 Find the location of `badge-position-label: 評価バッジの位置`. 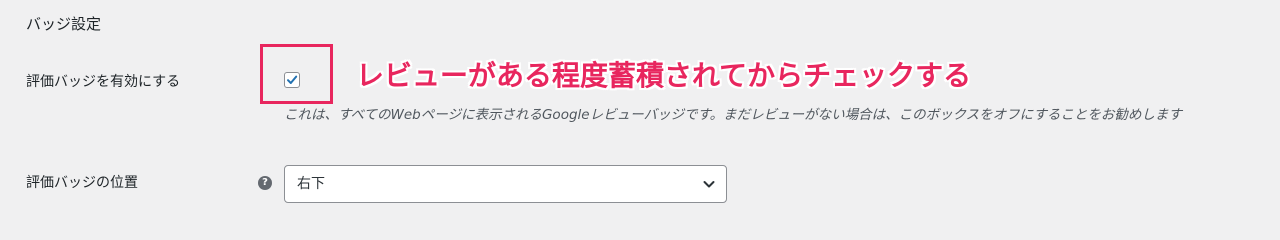

badge-position-label: 評価バッジの位置 is located at coordinates (82, 183).